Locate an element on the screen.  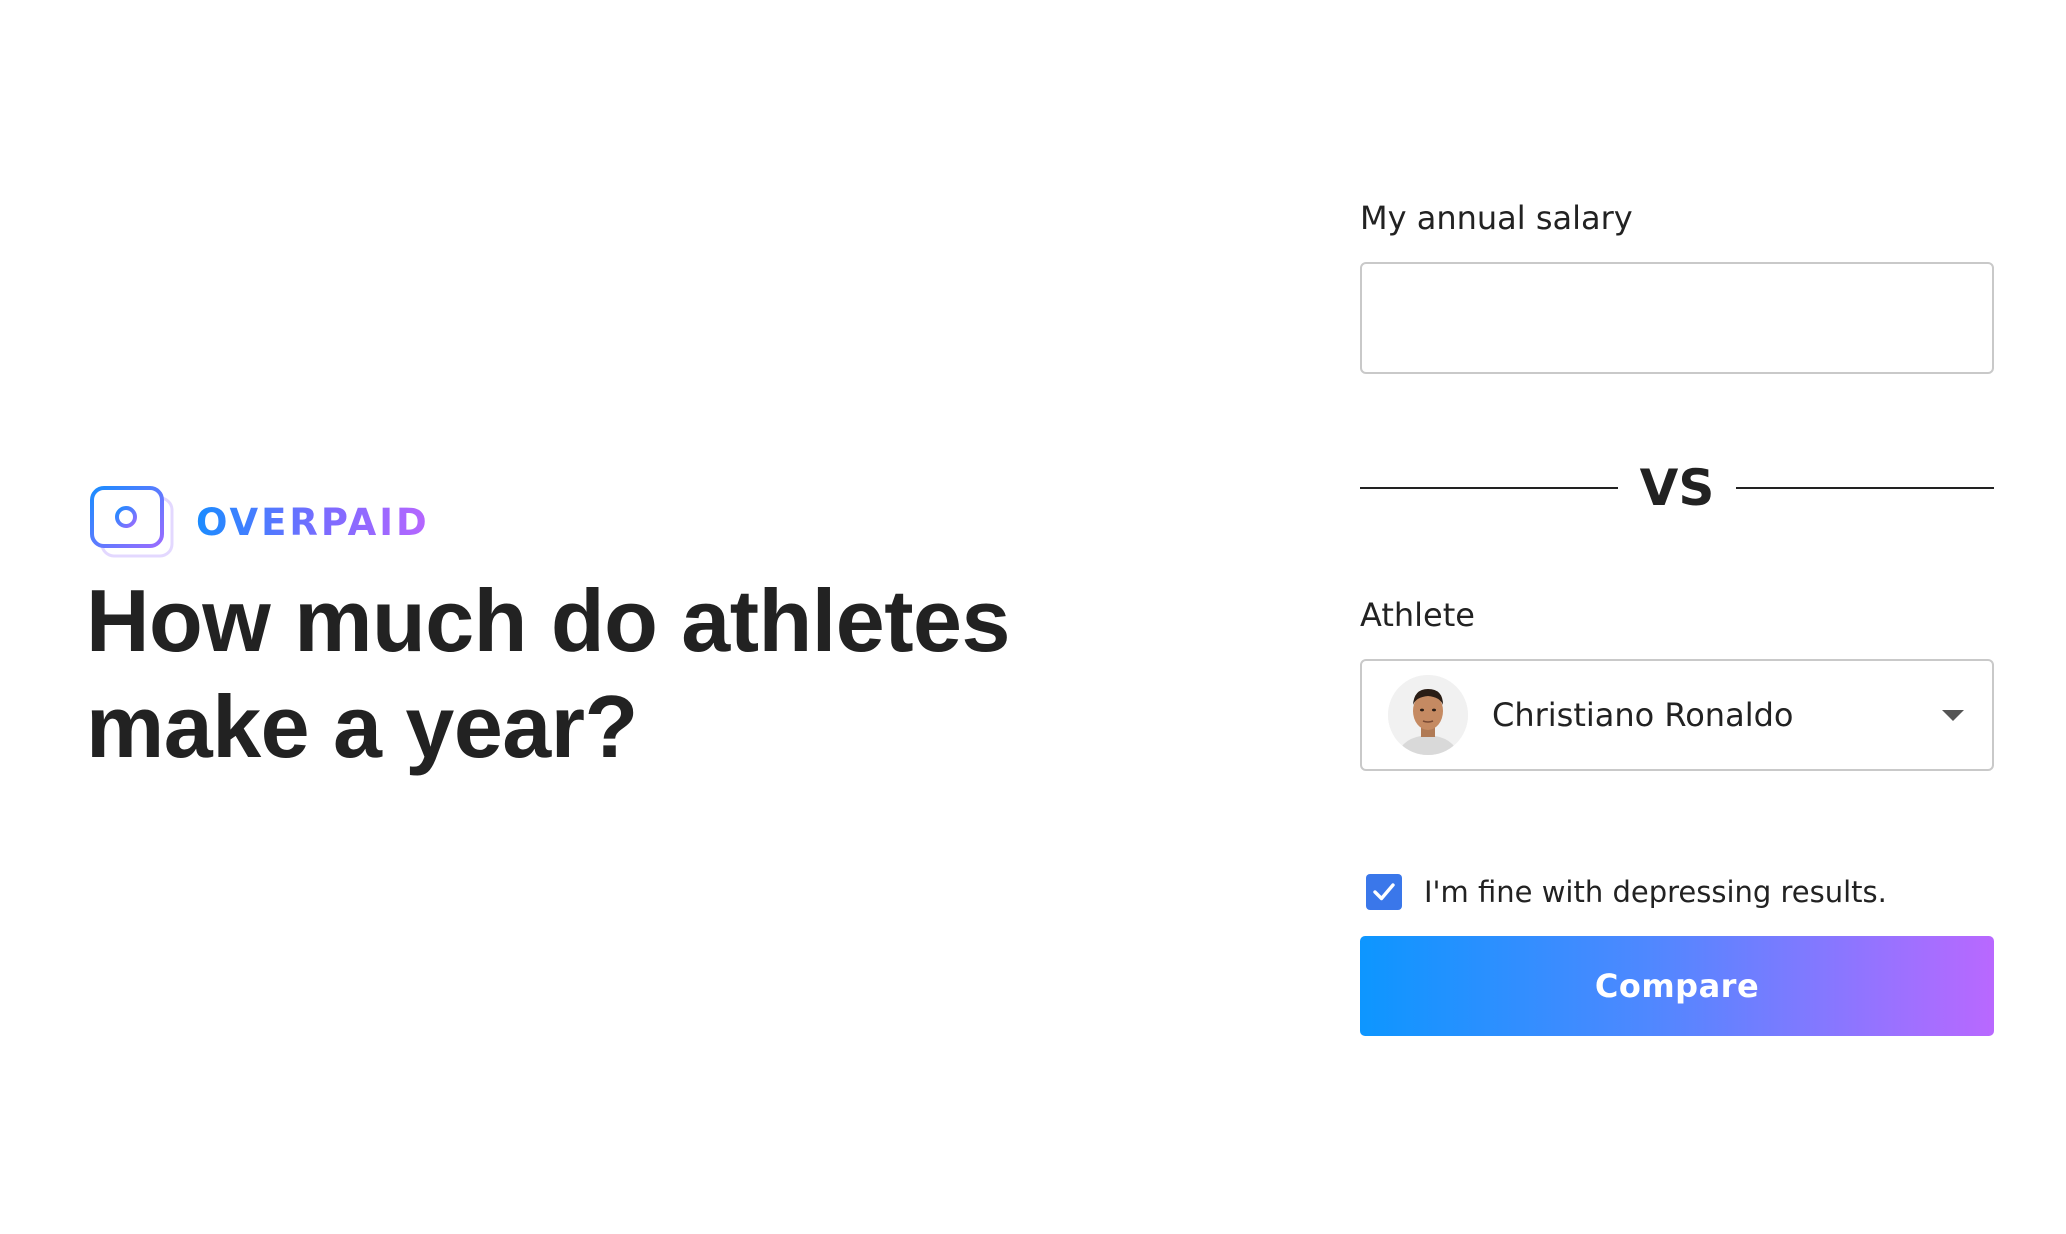
caret-down-icon is located at coordinates (1953, 715).